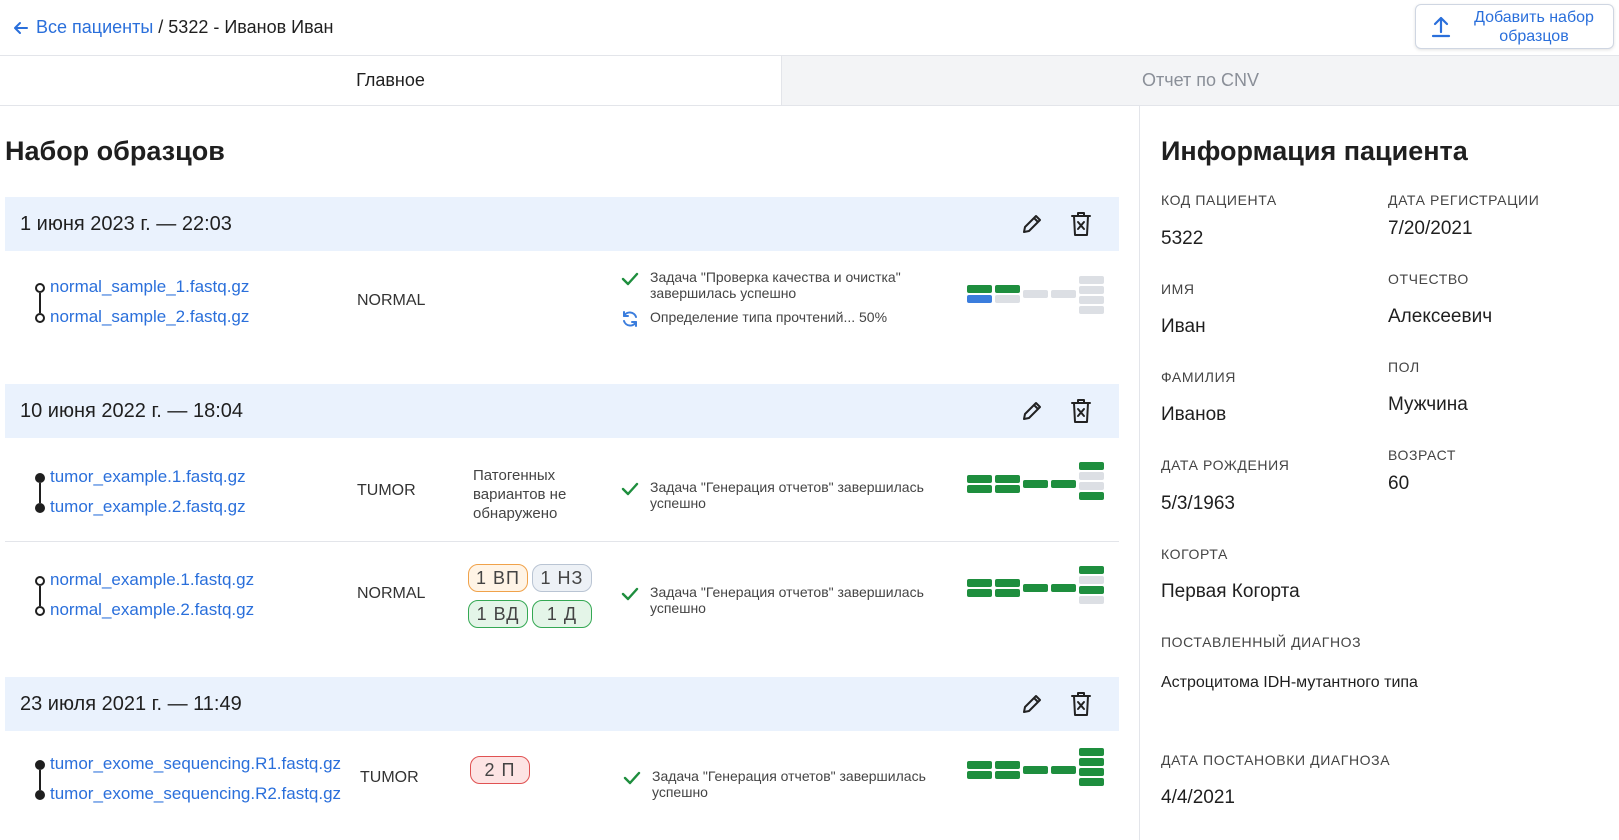 This screenshot has width=1619, height=840. Describe the element at coordinates (520, 494) in the screenshot. I see `variants-summary: Патогенных вариантов не обнаружено` at that location.